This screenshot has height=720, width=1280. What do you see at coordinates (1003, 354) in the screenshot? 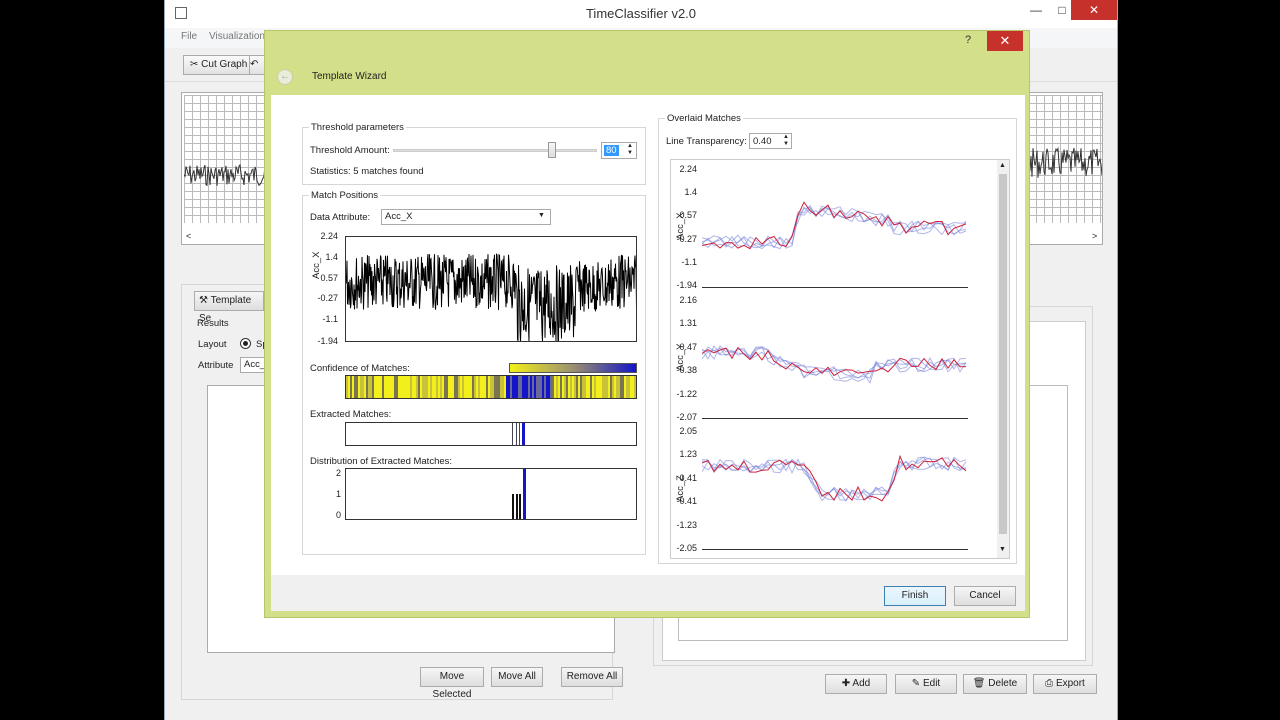
I see `scrollbar-thumb` at bounding box center [1003, 354].